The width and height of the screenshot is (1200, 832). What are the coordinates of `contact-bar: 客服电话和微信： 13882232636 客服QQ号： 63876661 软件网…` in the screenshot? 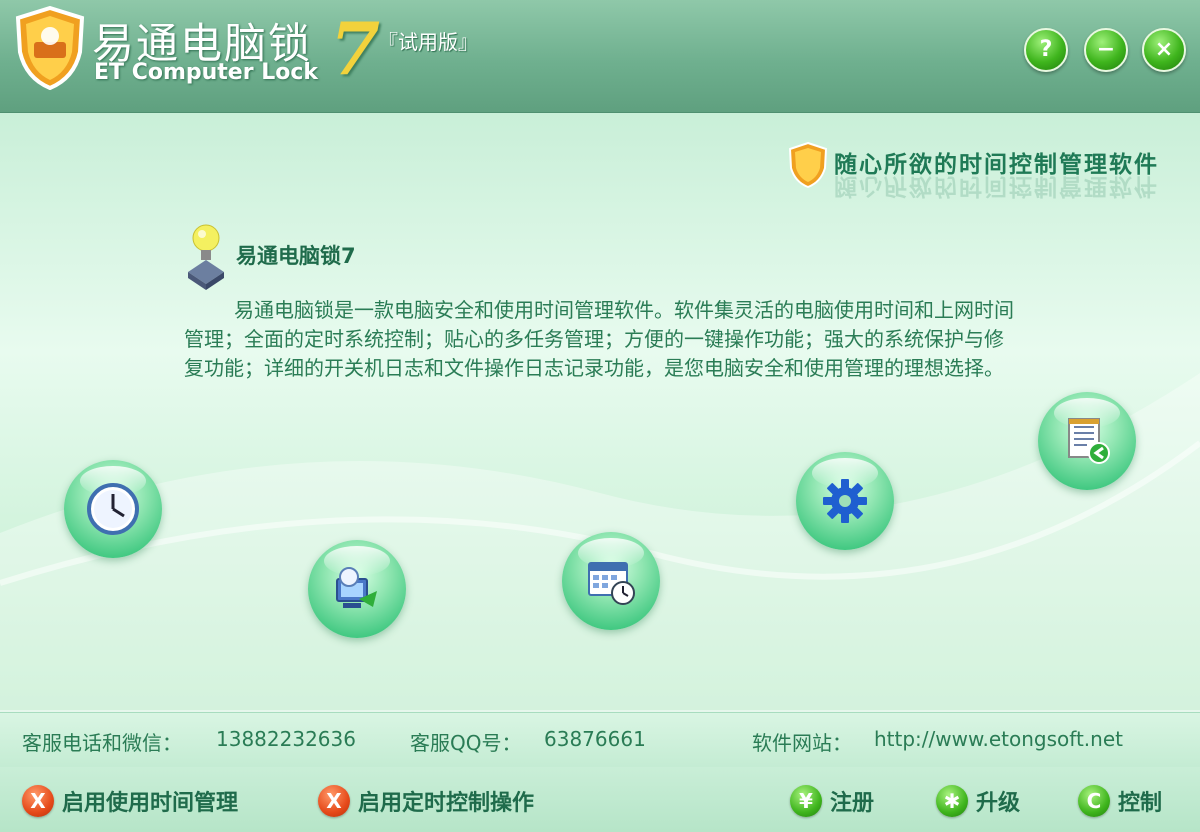 It's located at (600, 740).